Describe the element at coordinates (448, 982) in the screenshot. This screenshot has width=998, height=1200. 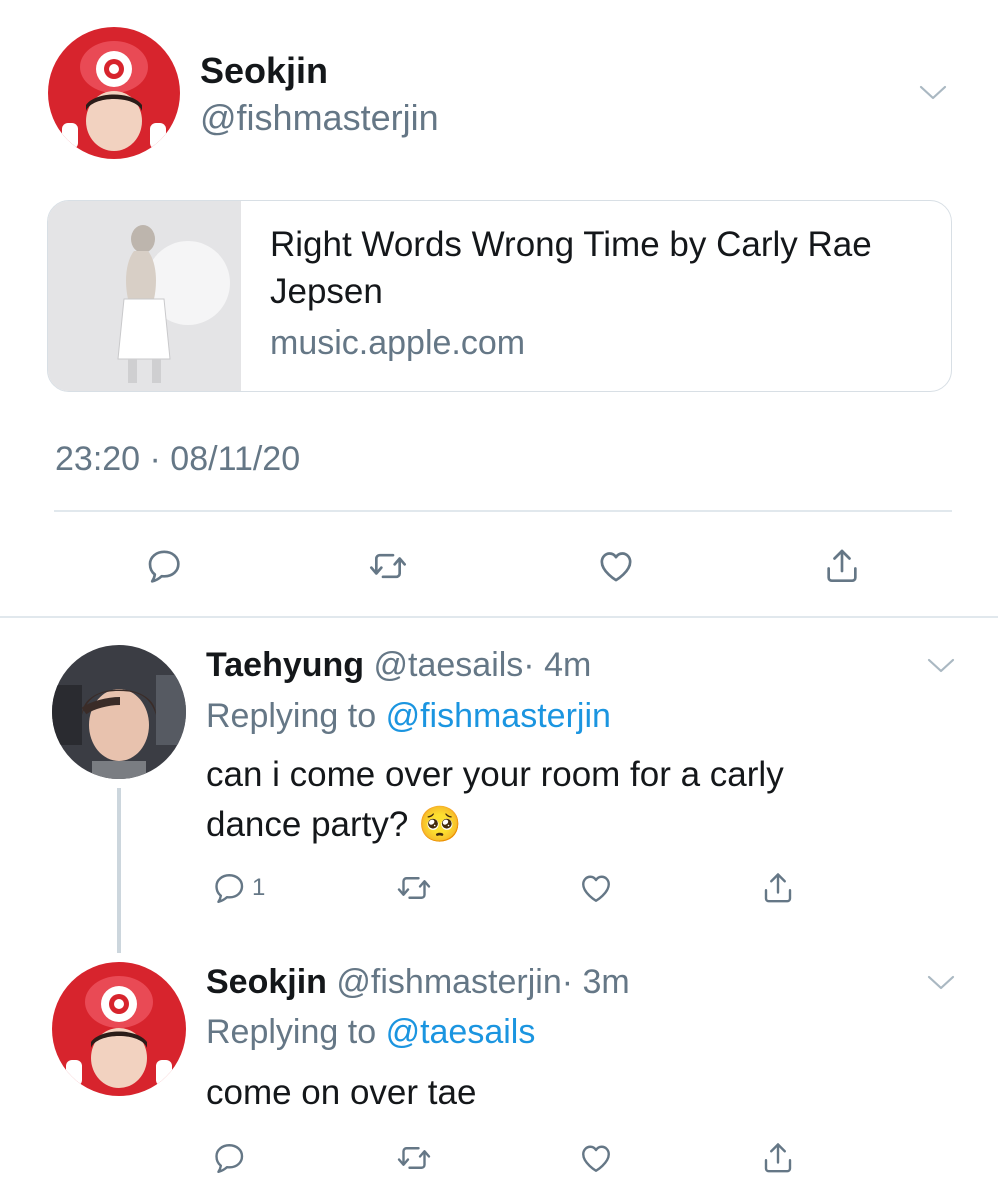
I see `reply-author-handle: @fishmasterjin` at that location.